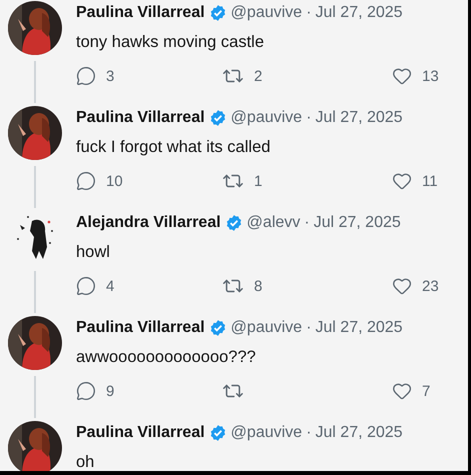 This screenshot has height=475, width=471. I want to click on reply-button: 3, so click(95, 76).